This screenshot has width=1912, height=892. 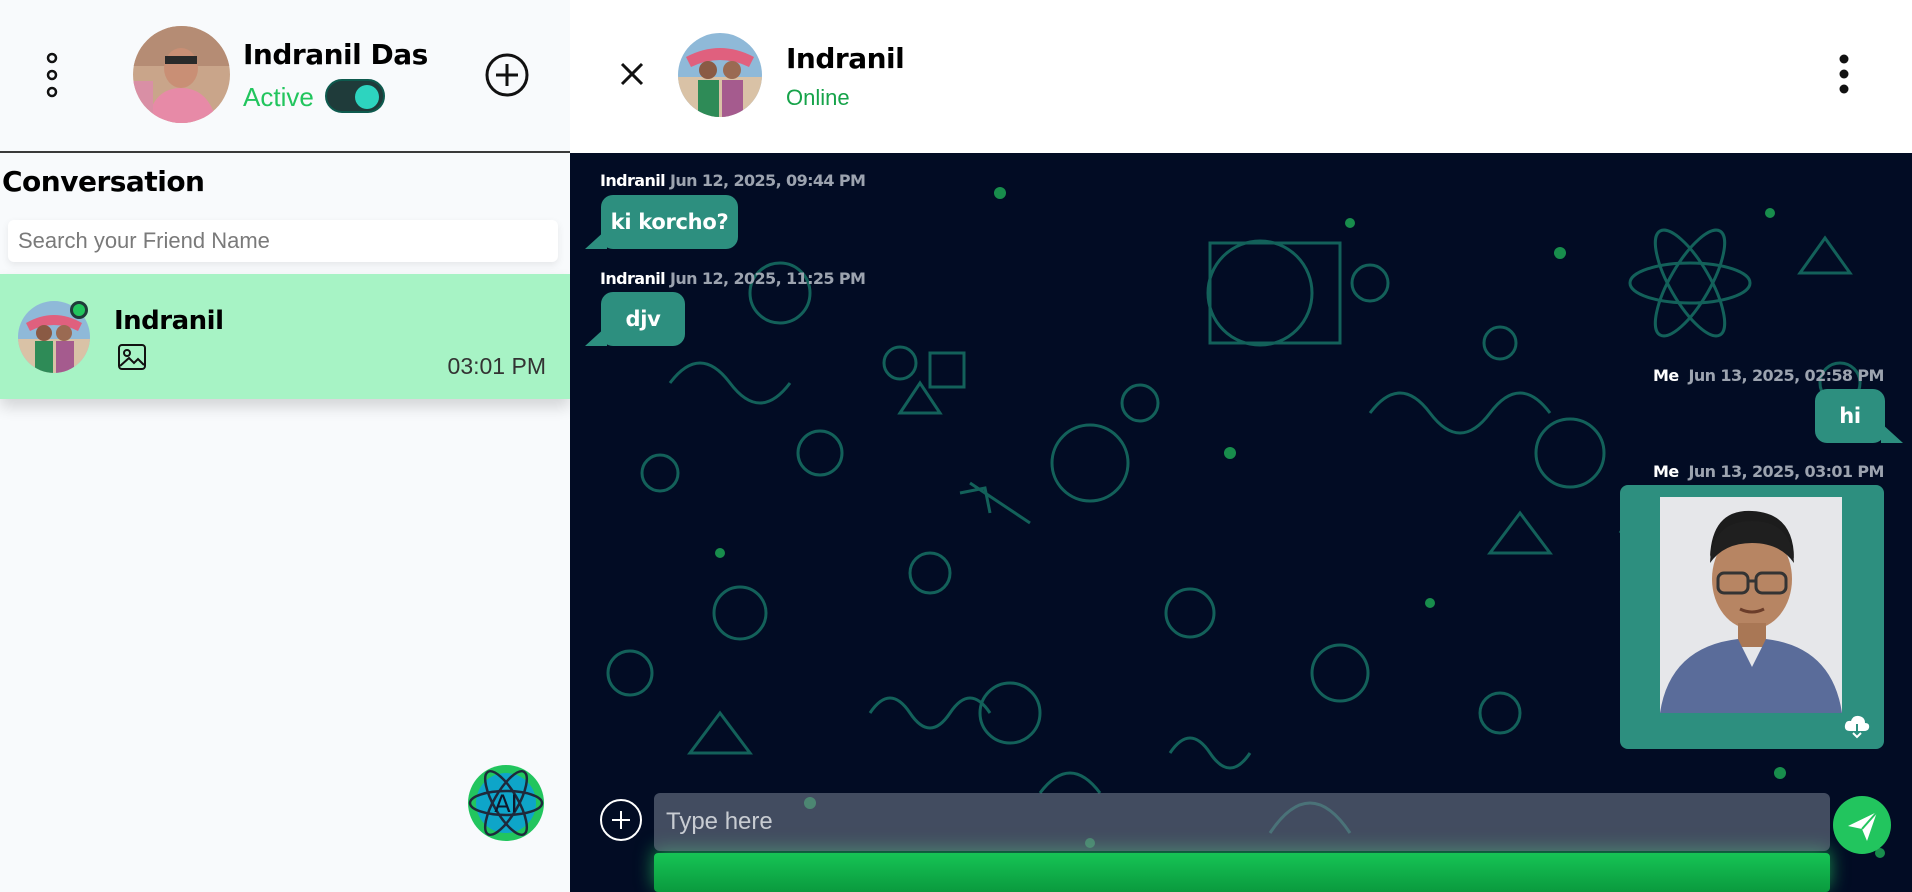 I want to click on conversation-title: Conversation, so click(x=103, y=181).